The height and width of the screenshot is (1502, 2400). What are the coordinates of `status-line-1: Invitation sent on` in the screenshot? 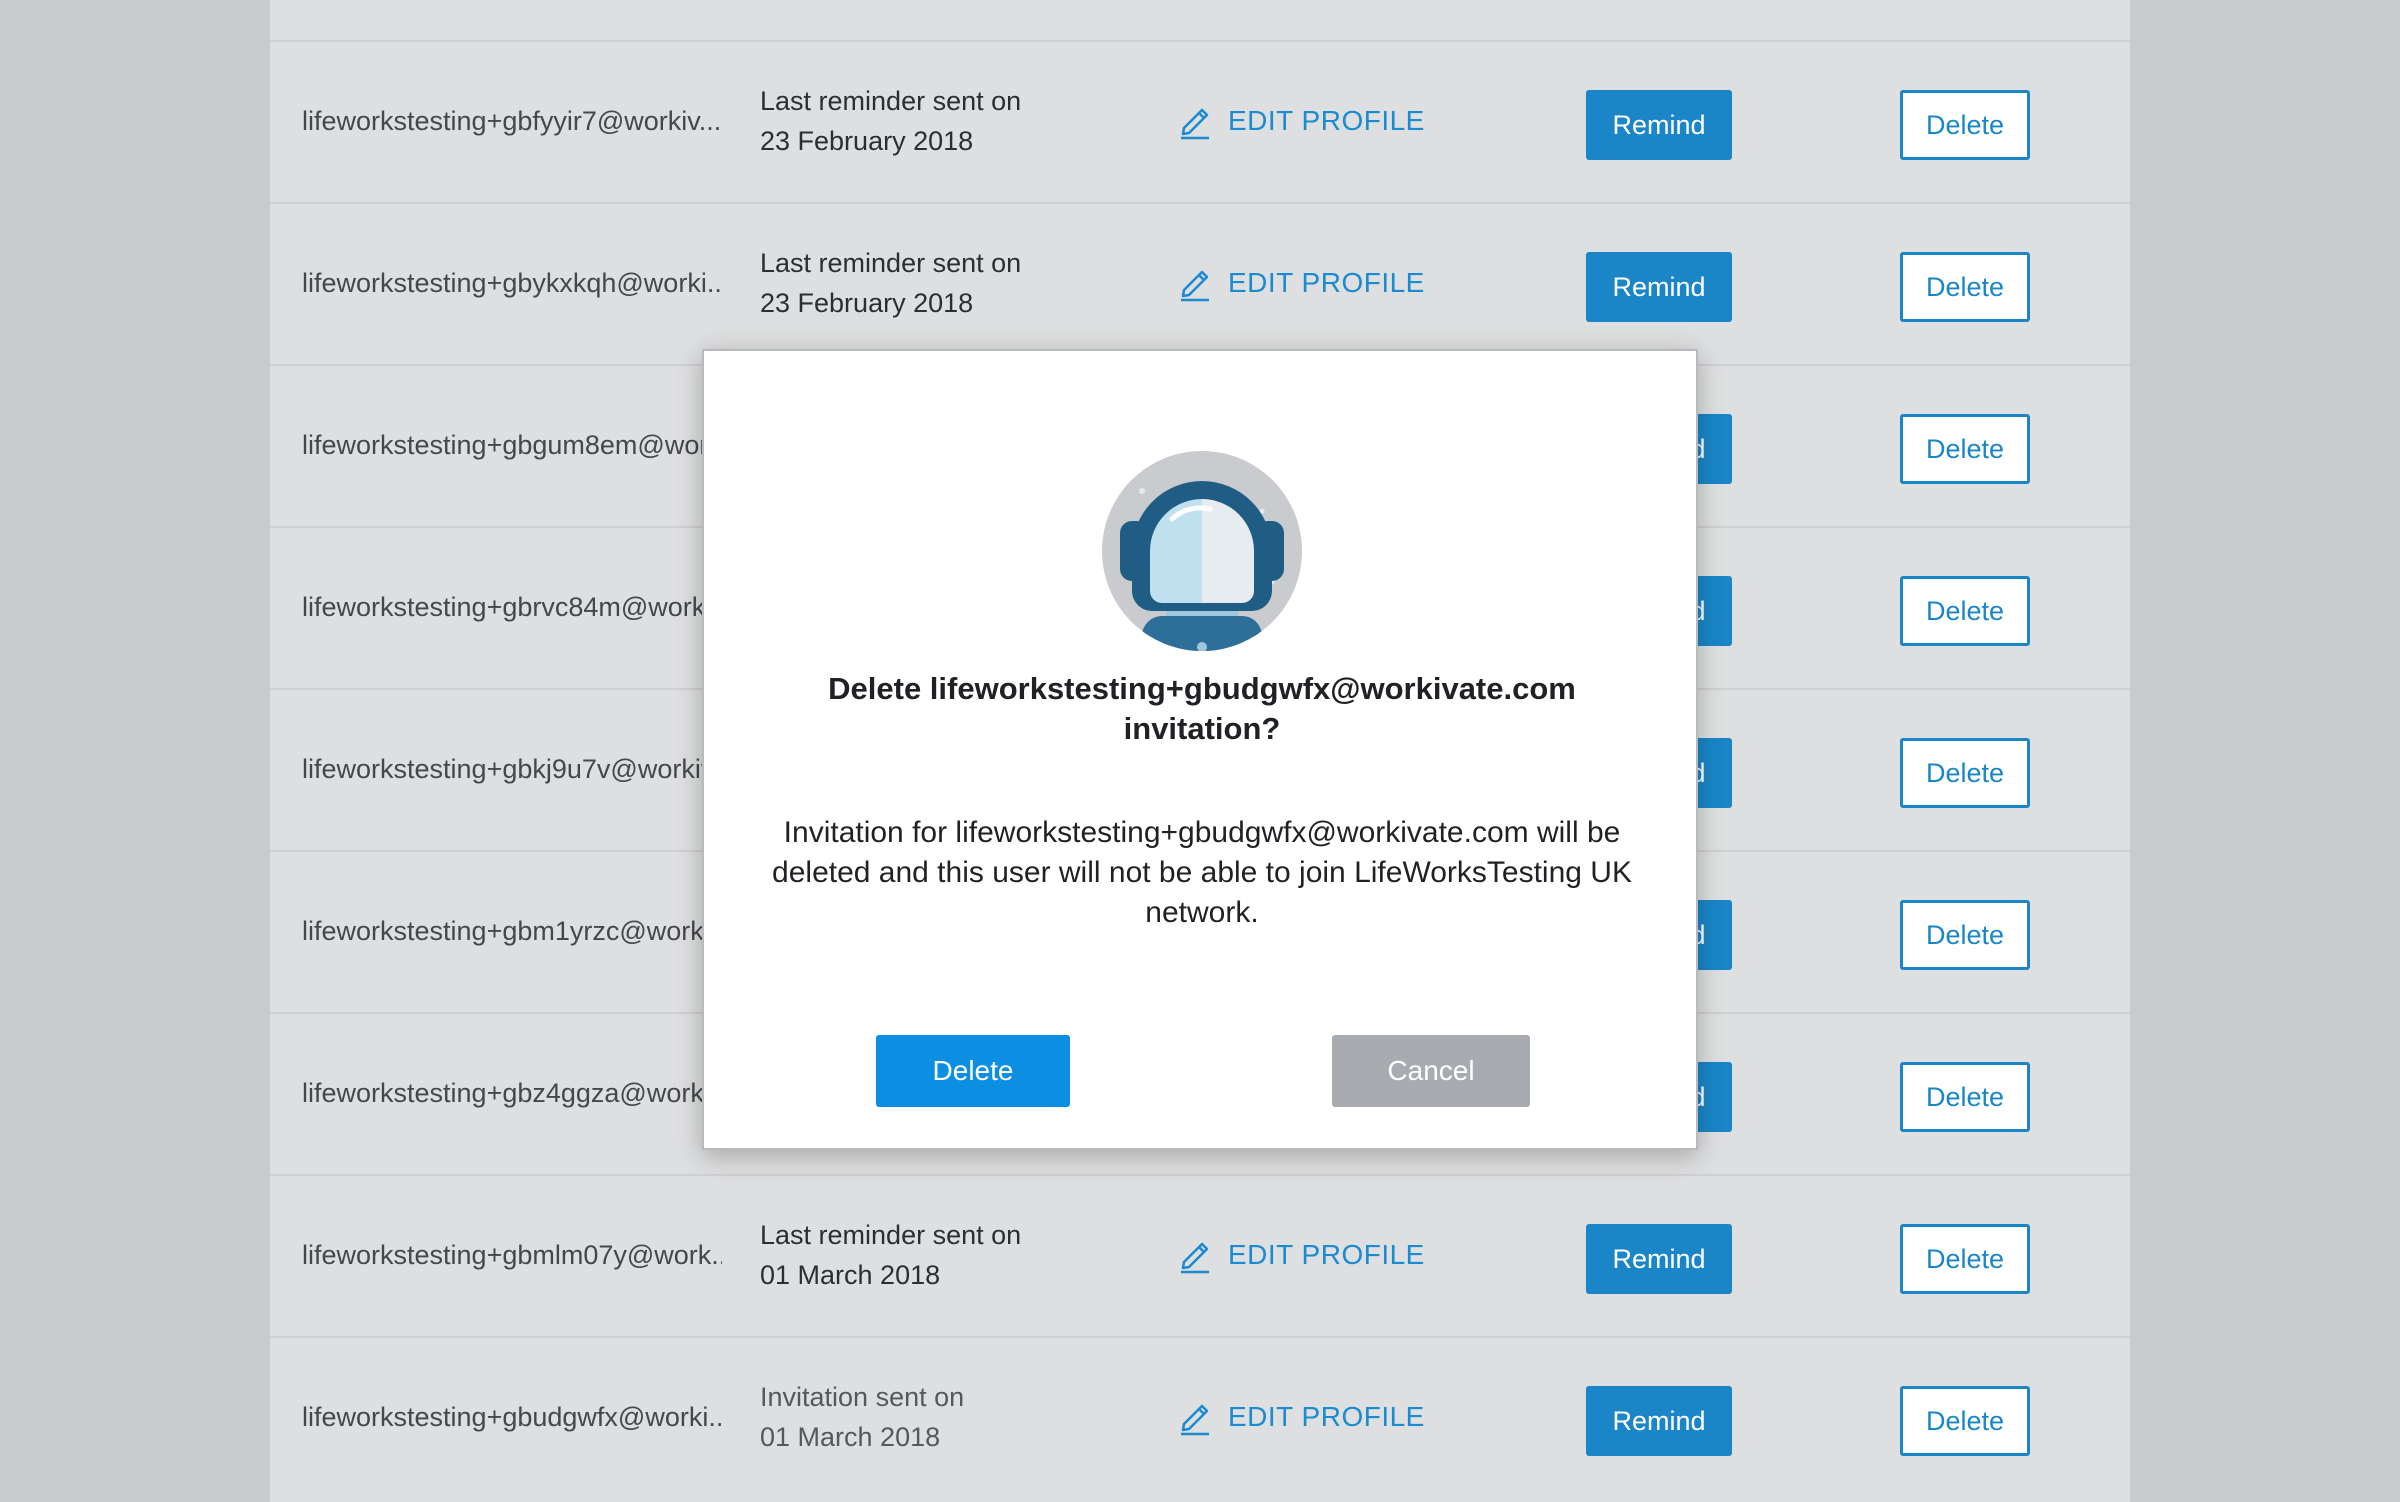 It's located at (862, 1397).